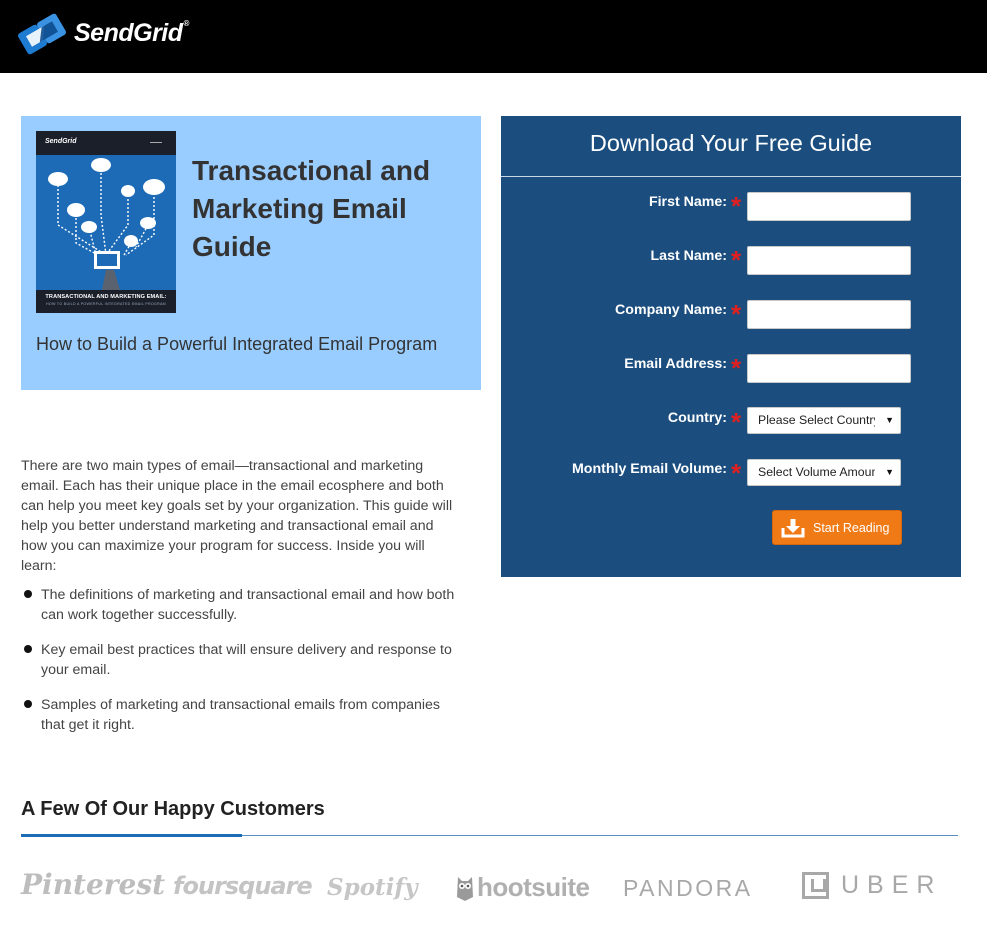 The image size is (987, 931). I want to click on customers-heading: A Few Of Our Happy Customers, so click(173, 809).